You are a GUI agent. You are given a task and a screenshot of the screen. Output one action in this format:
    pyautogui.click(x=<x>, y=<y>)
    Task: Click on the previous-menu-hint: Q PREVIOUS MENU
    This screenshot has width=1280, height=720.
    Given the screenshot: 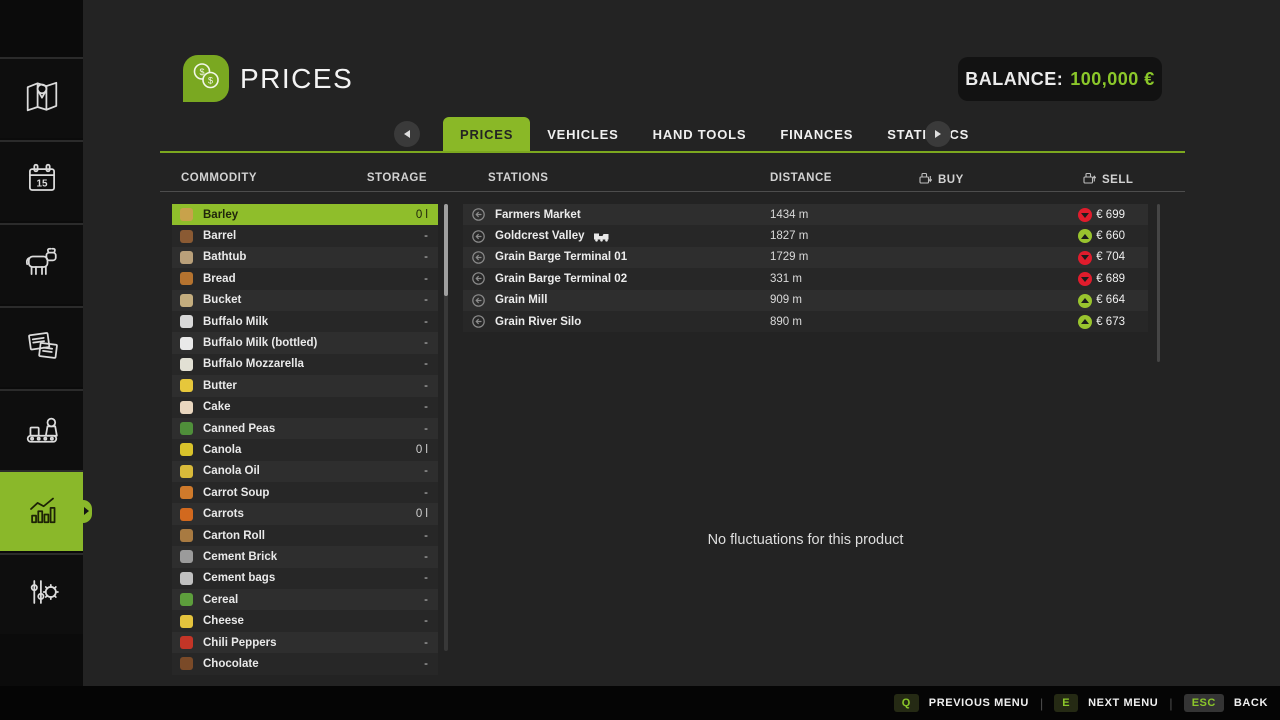 What is the action you would take?
    pyautogui.click(x=961, y=703)
    